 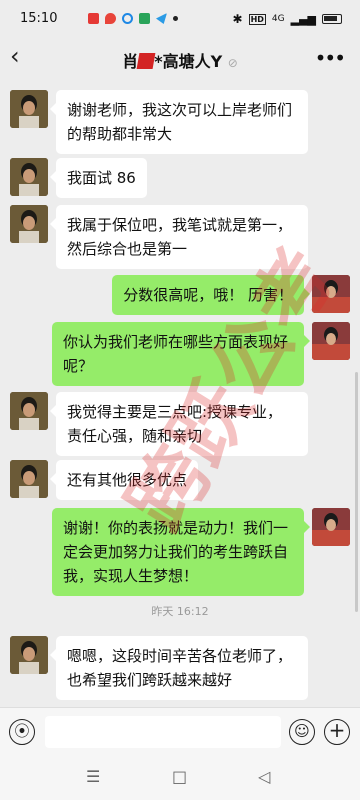 I want to click on battery-icon, so click(x=332, y=19).